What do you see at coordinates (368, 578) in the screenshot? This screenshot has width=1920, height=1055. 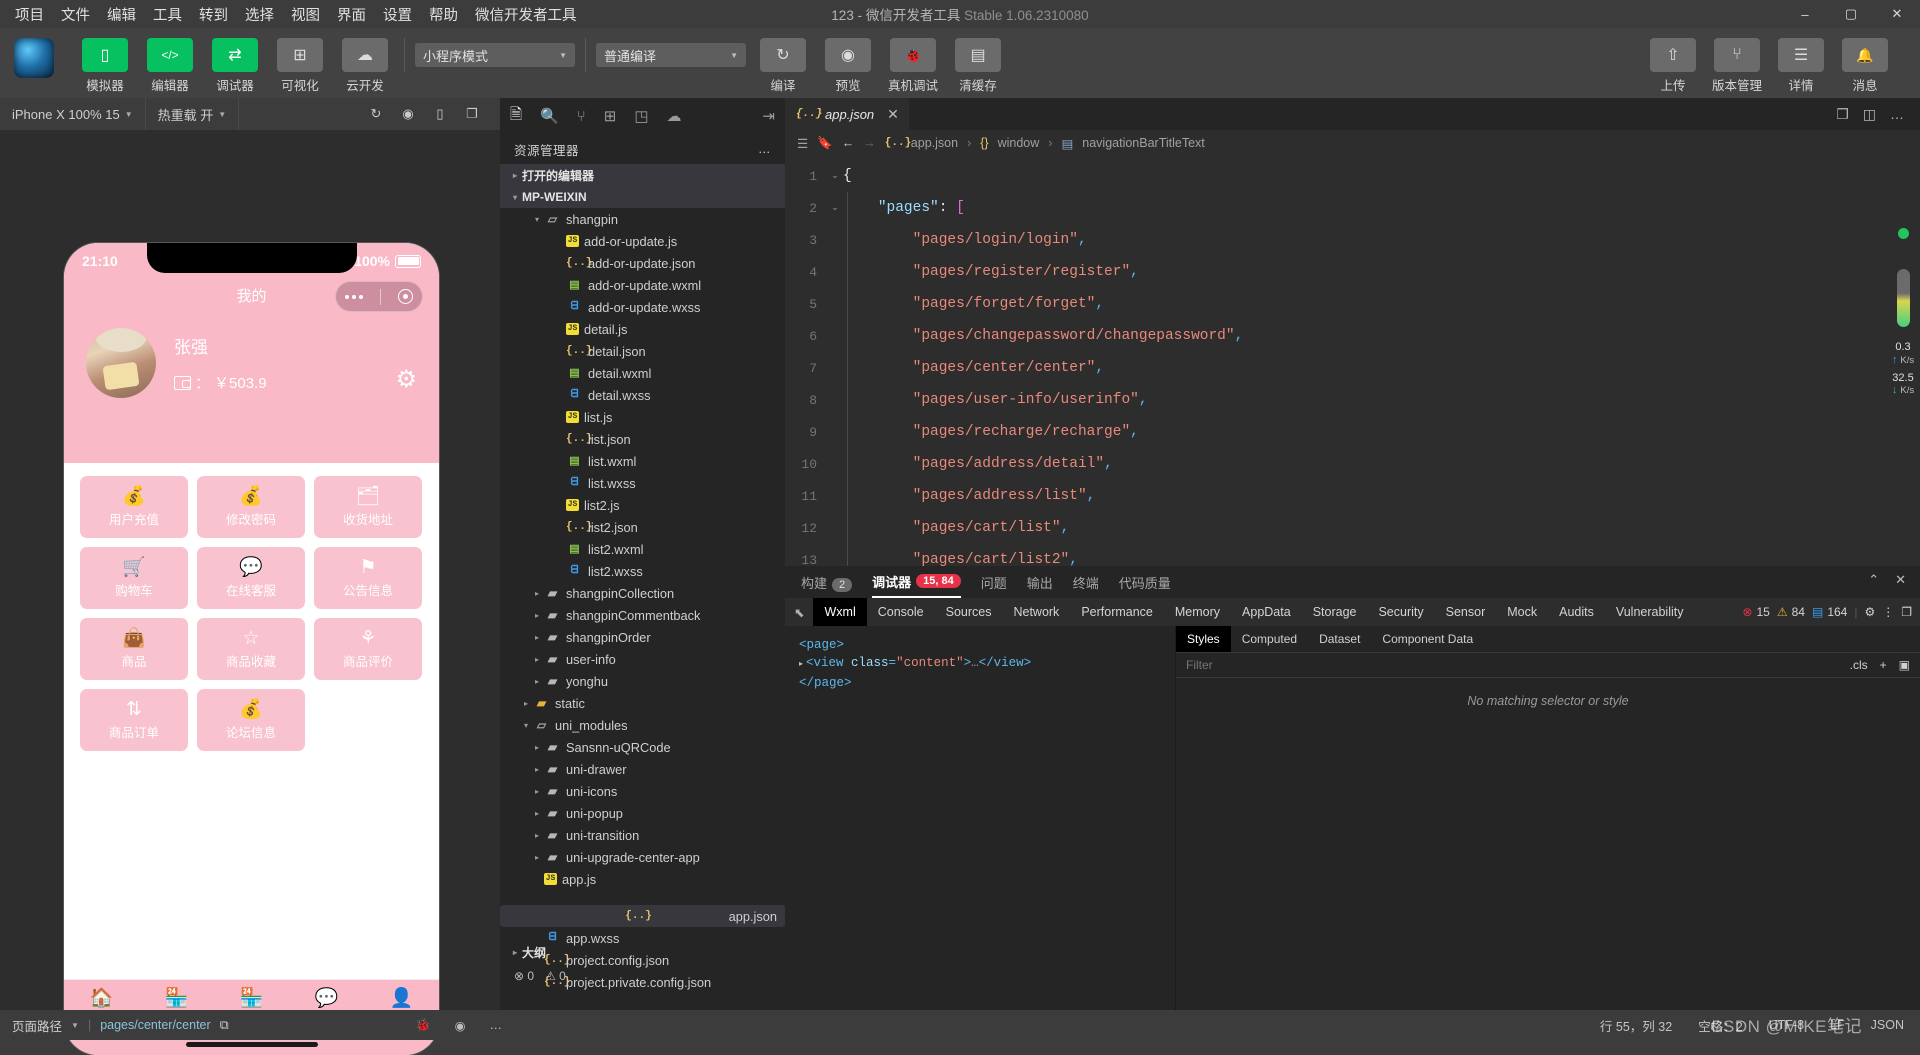 I see `grid-cell-announcement: ⚑ 公告信息` at bounding box center [368, 578].